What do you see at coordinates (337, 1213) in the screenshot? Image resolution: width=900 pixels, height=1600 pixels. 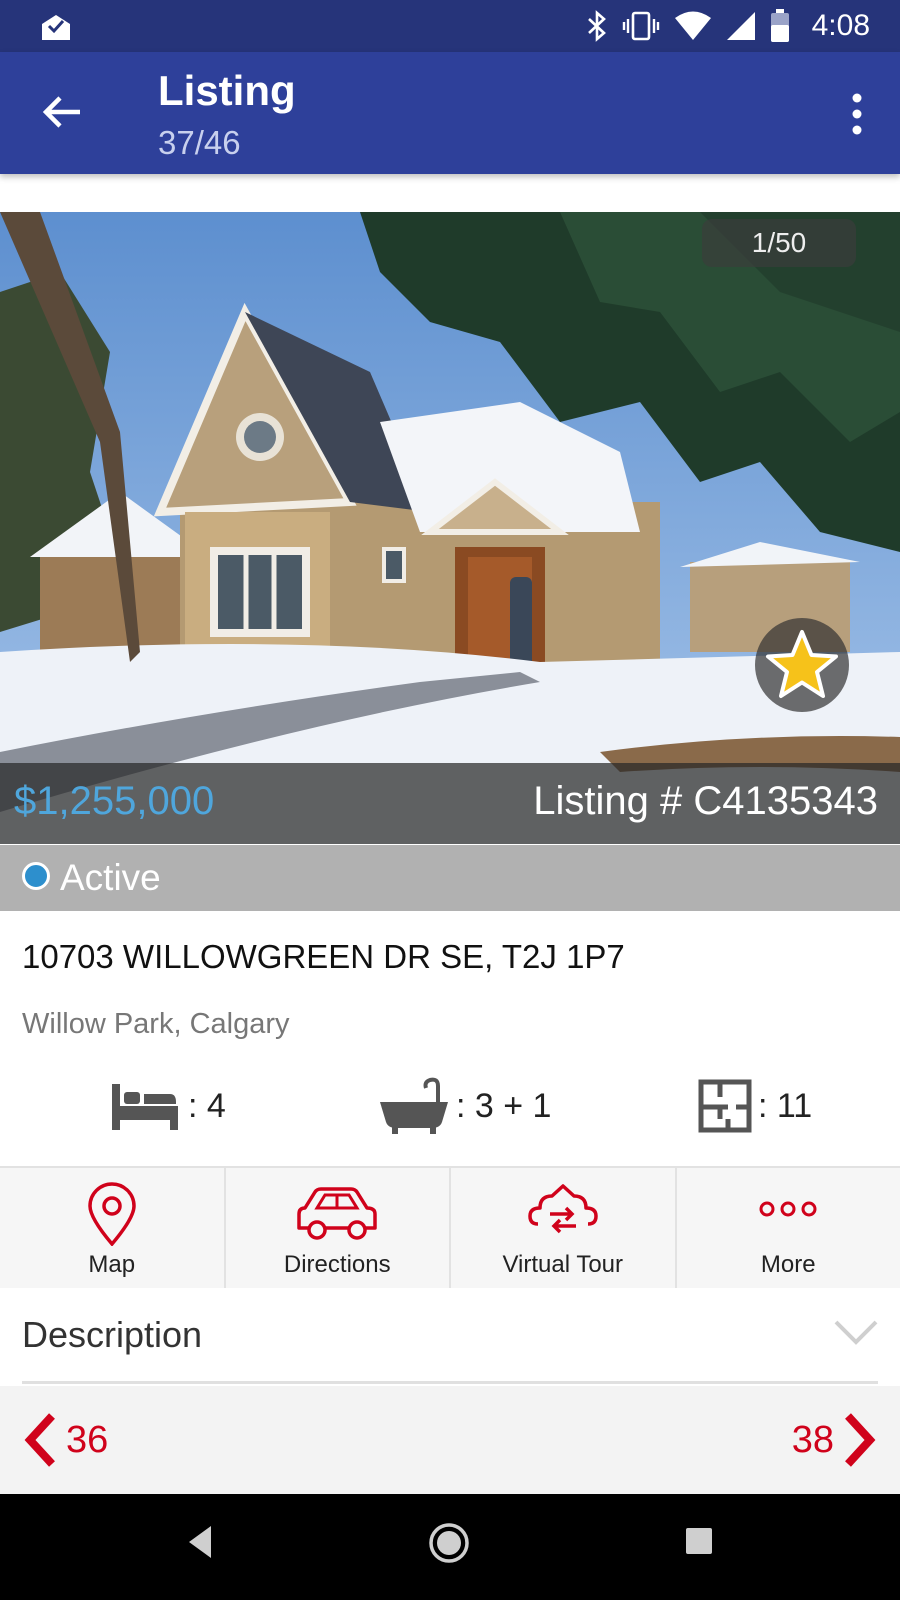 I see `car-icon` at bounding box center [337, 1213].